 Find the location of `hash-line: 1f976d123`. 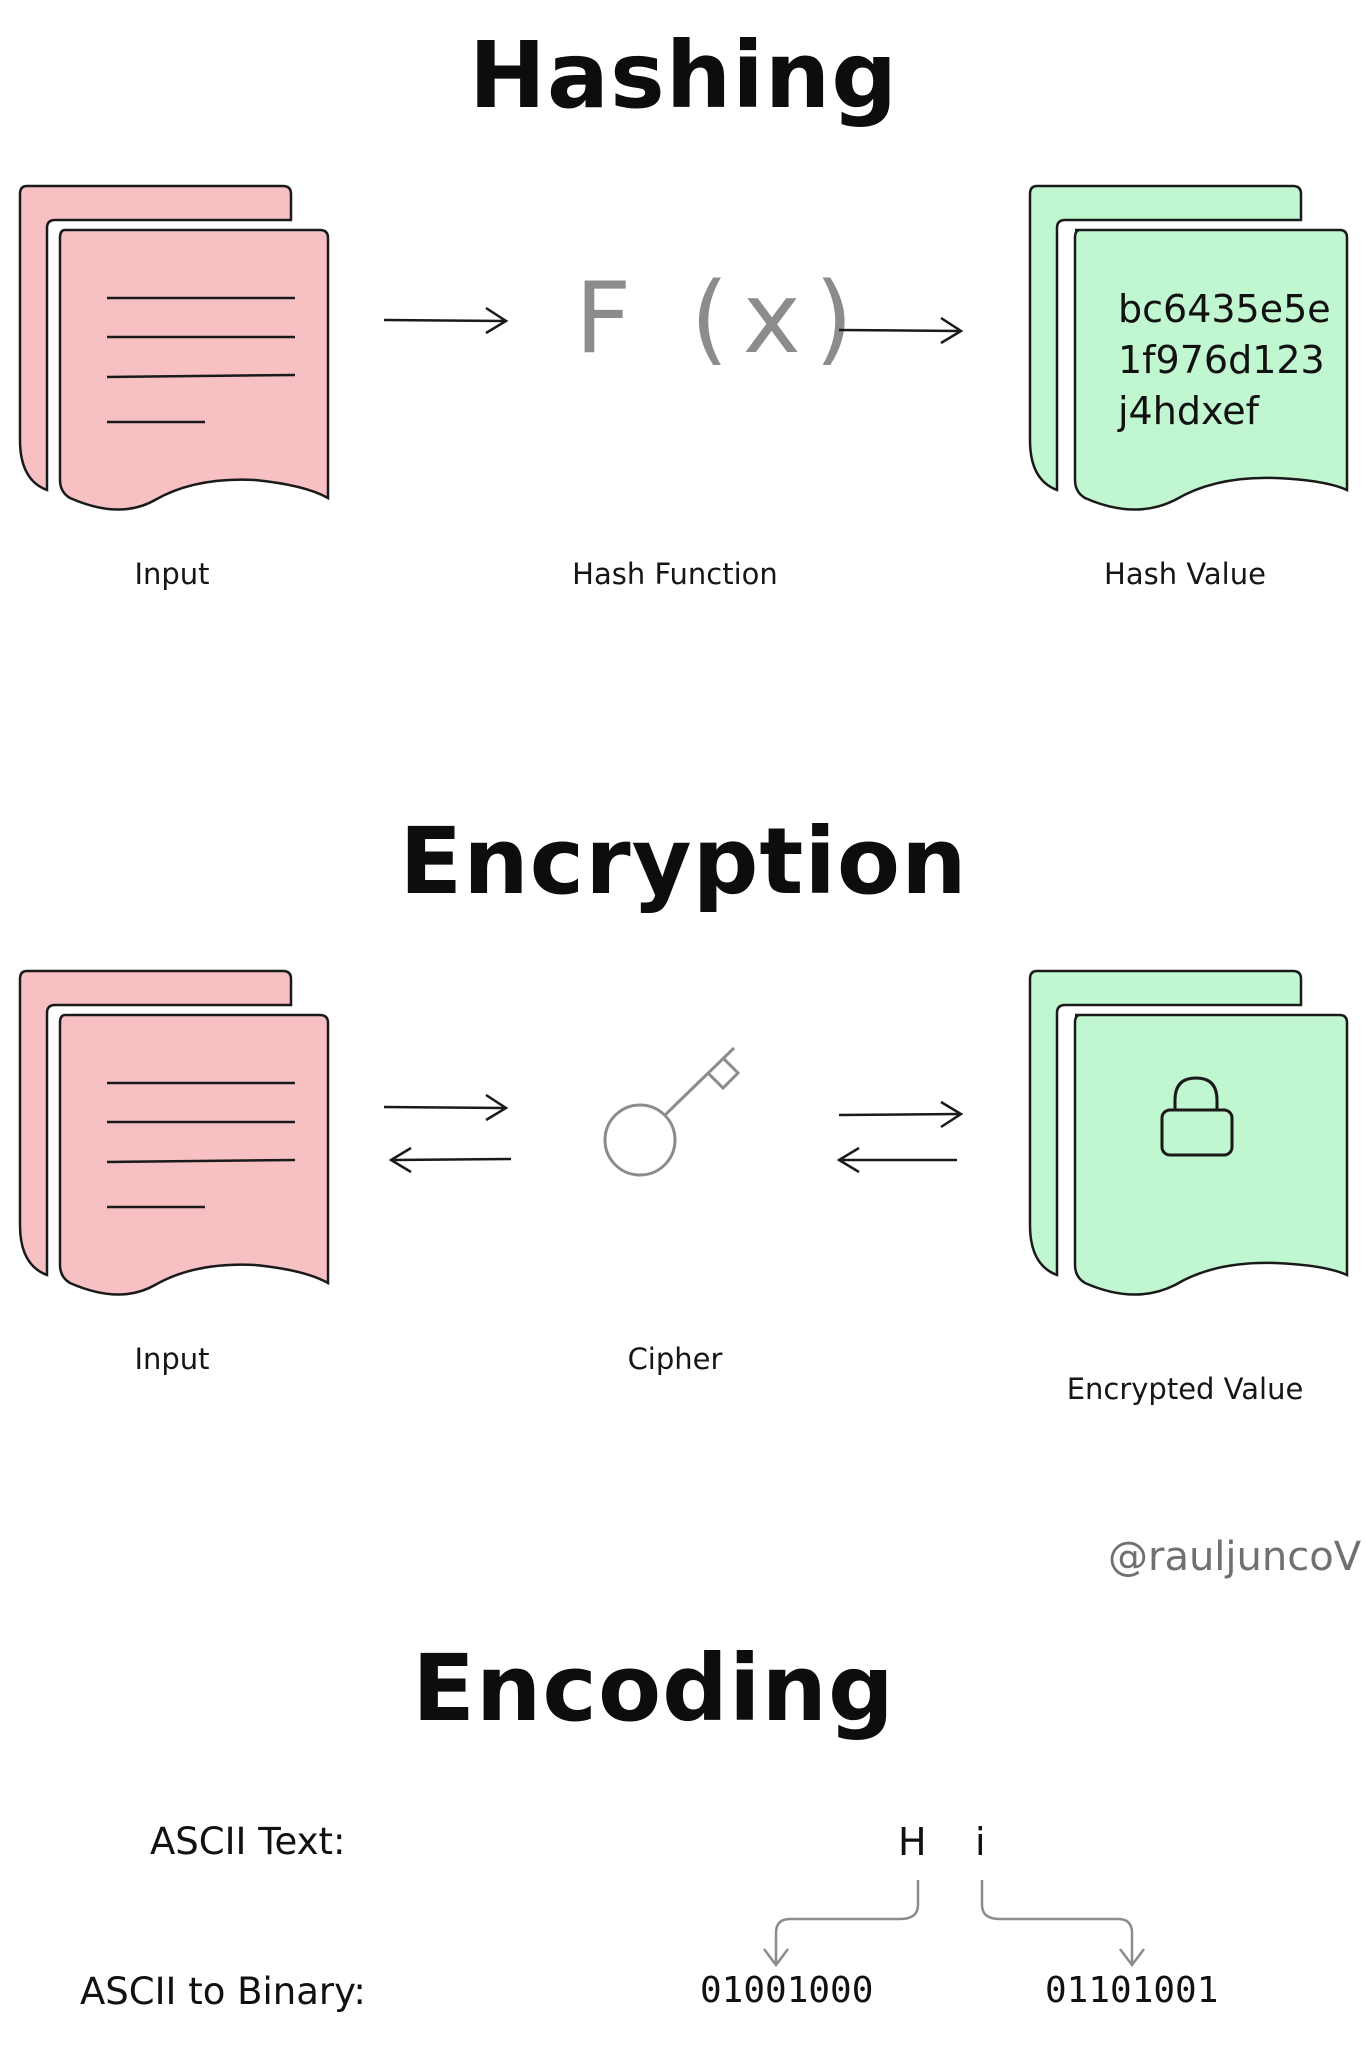

hash-line: 1f976d123 is located at coordinates (1221, 360).